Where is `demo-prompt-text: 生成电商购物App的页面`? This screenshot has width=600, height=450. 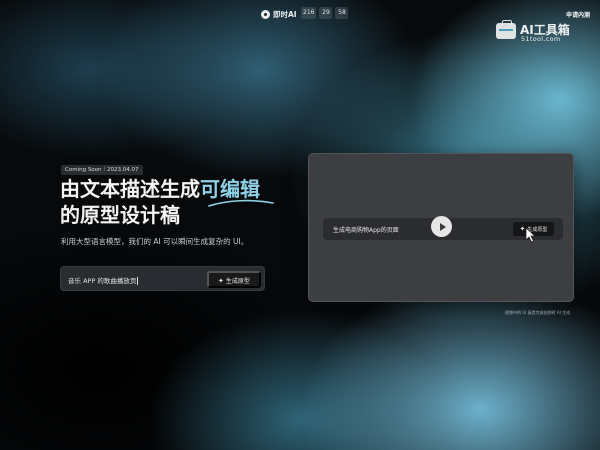 demo-prompt-text: 生成电商购物App的页面 is located at coordinates (366, 230).